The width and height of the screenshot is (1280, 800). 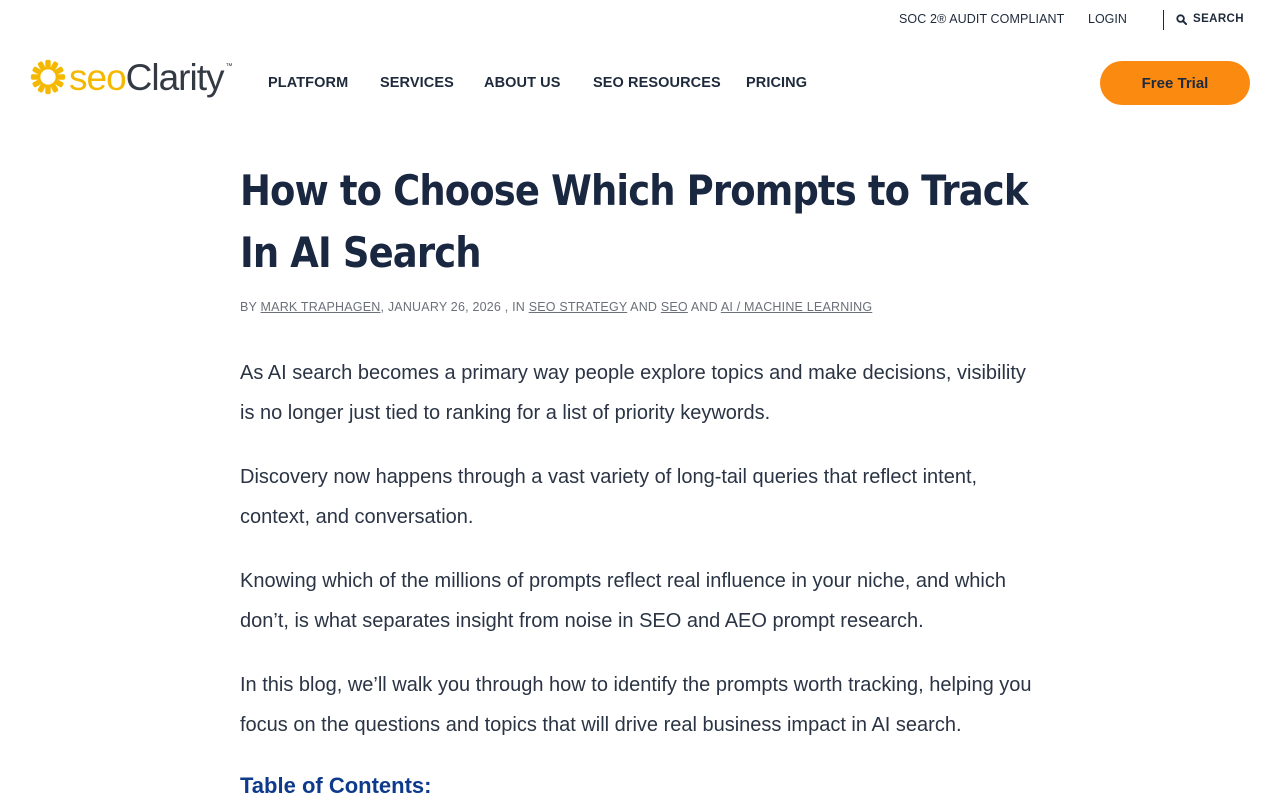 I want to click on utility-bar: SOC 2® AUDIT COMPLIANT LOGIN SEARCH, so click(x=640, y=20).